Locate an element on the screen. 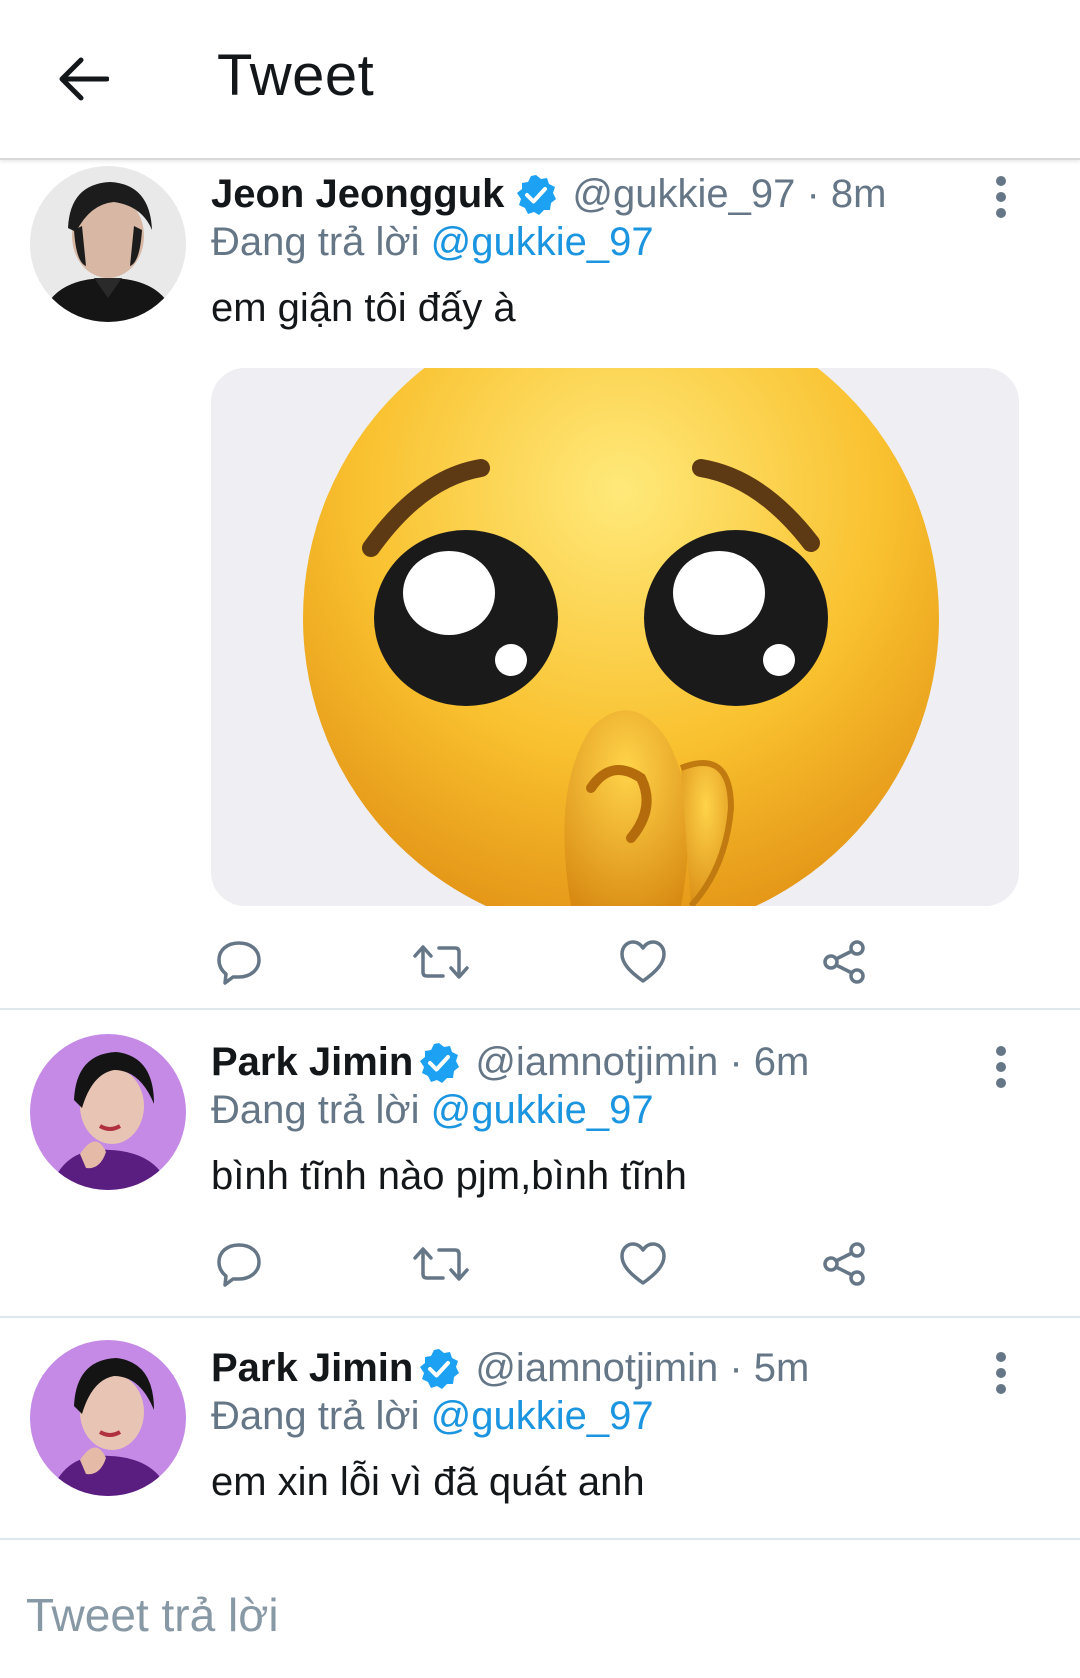 The width and height of the screenshot is (1080, 1678). reply-input: Tweet trả lời is located at coordinates (152, 1615).